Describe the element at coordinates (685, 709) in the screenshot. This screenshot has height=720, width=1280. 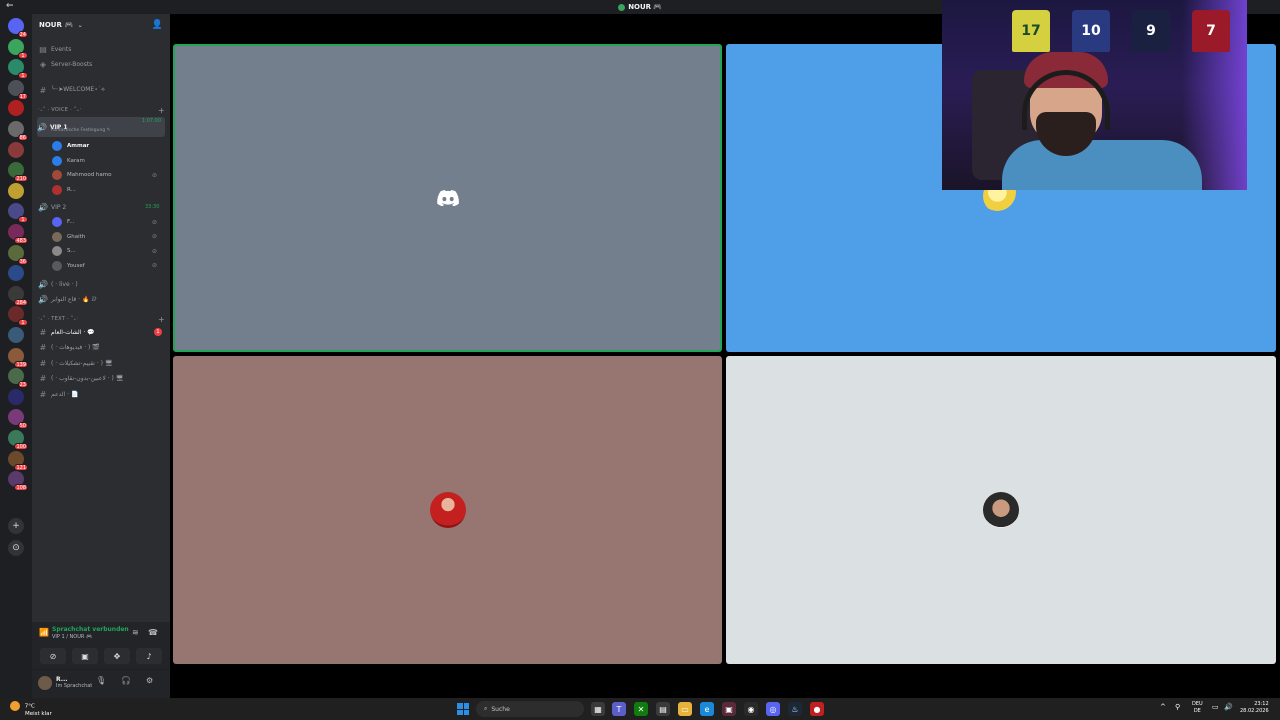
I see `file-explorer-icon: ▭` at that location.